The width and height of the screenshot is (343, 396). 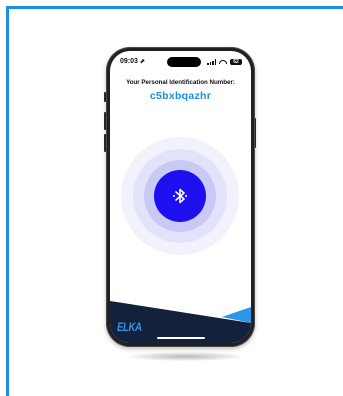 What do you see at coordinates (142, 62) in the screenshot?
I see `location-icon: ⬈` at bounding box center [142, 62].